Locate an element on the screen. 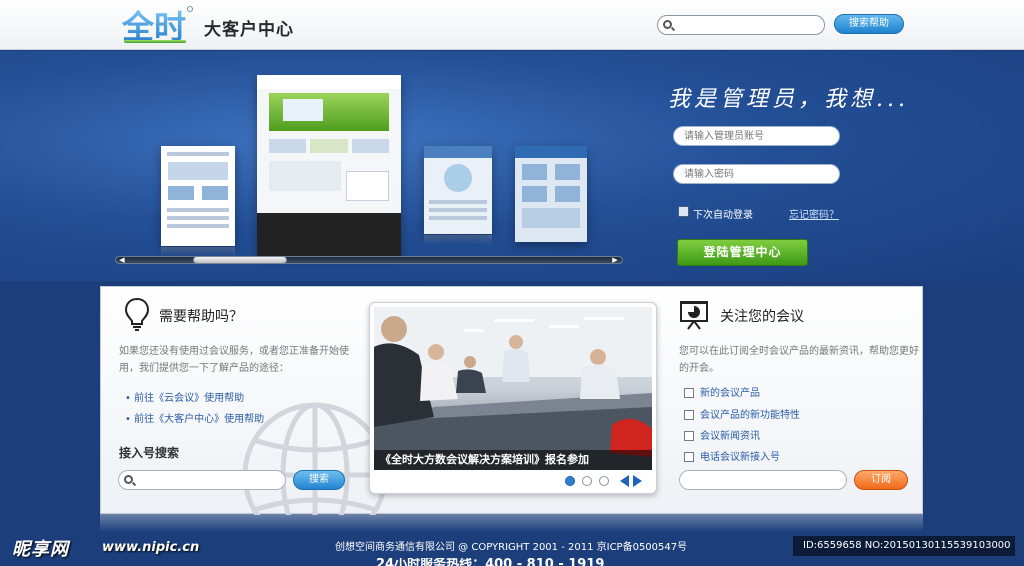  header-subtitle: 大客户中心 is located at coordinates (249, 30).